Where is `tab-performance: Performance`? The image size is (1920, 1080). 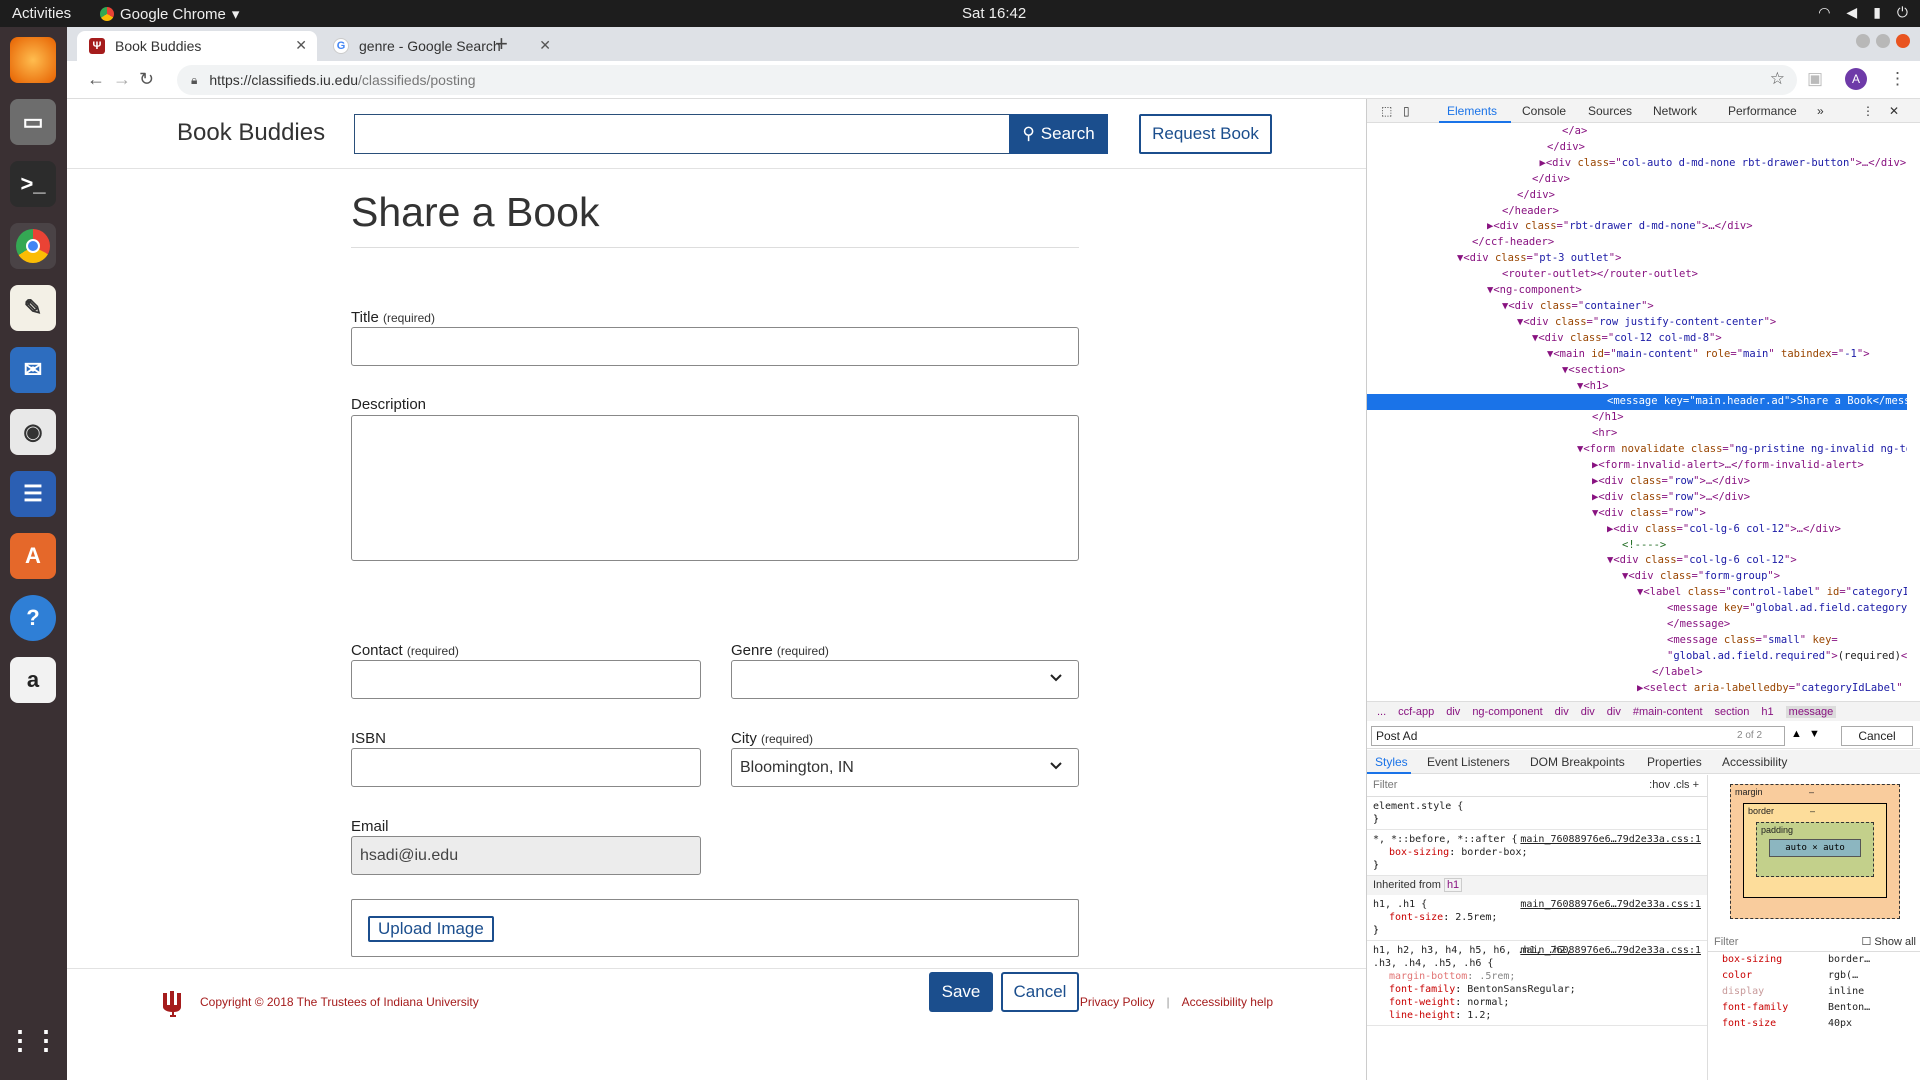 tab-performance: Performance is located at coordinates (1762, 111).